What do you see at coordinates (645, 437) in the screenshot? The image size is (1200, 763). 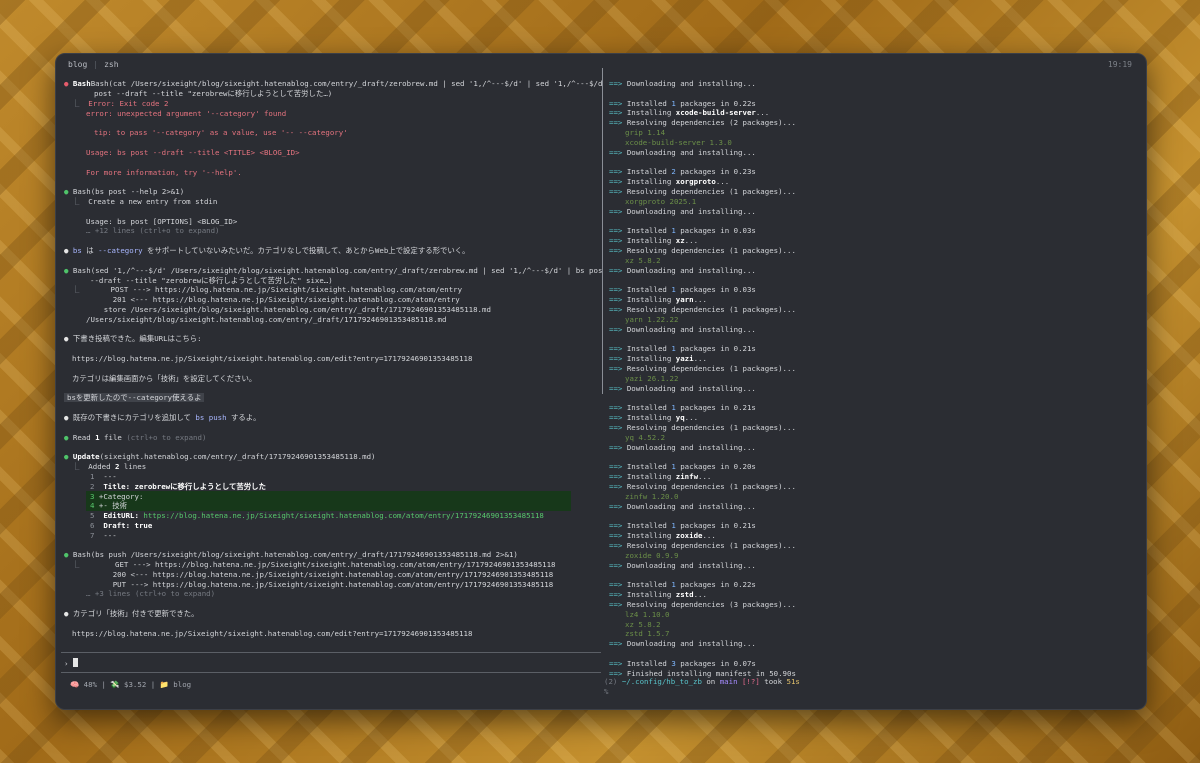 I see `package-version: yq 4.52.2` at bounding box center [645, 437].